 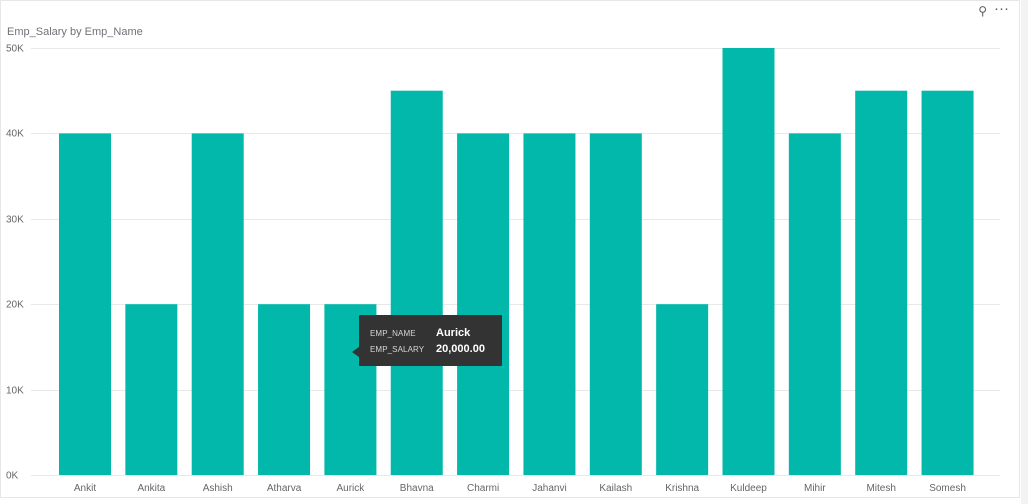 What do you see at coordinates (15, 220) in the screenshot?
I see `y-tick-label: 30K` at bounding box center [15, 220].